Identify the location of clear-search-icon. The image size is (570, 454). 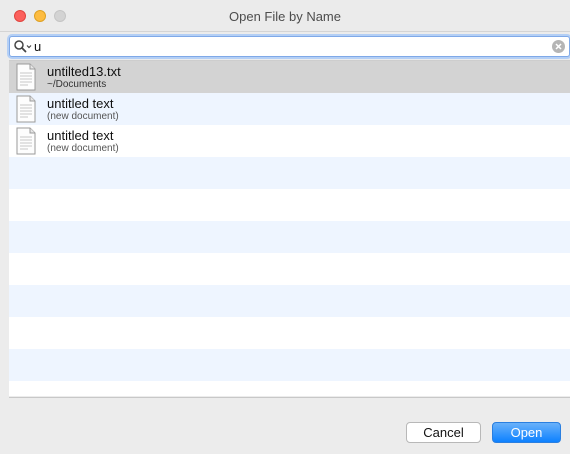
(558, 46).